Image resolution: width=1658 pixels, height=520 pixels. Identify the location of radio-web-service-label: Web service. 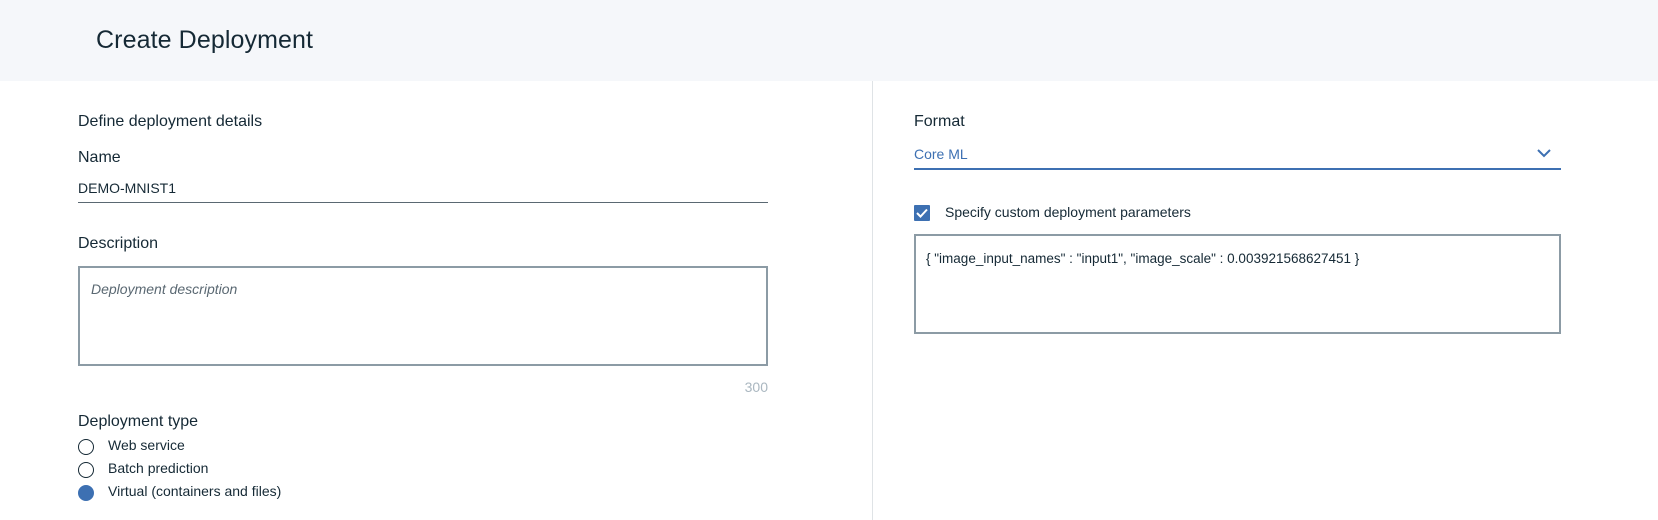
(146, 445).